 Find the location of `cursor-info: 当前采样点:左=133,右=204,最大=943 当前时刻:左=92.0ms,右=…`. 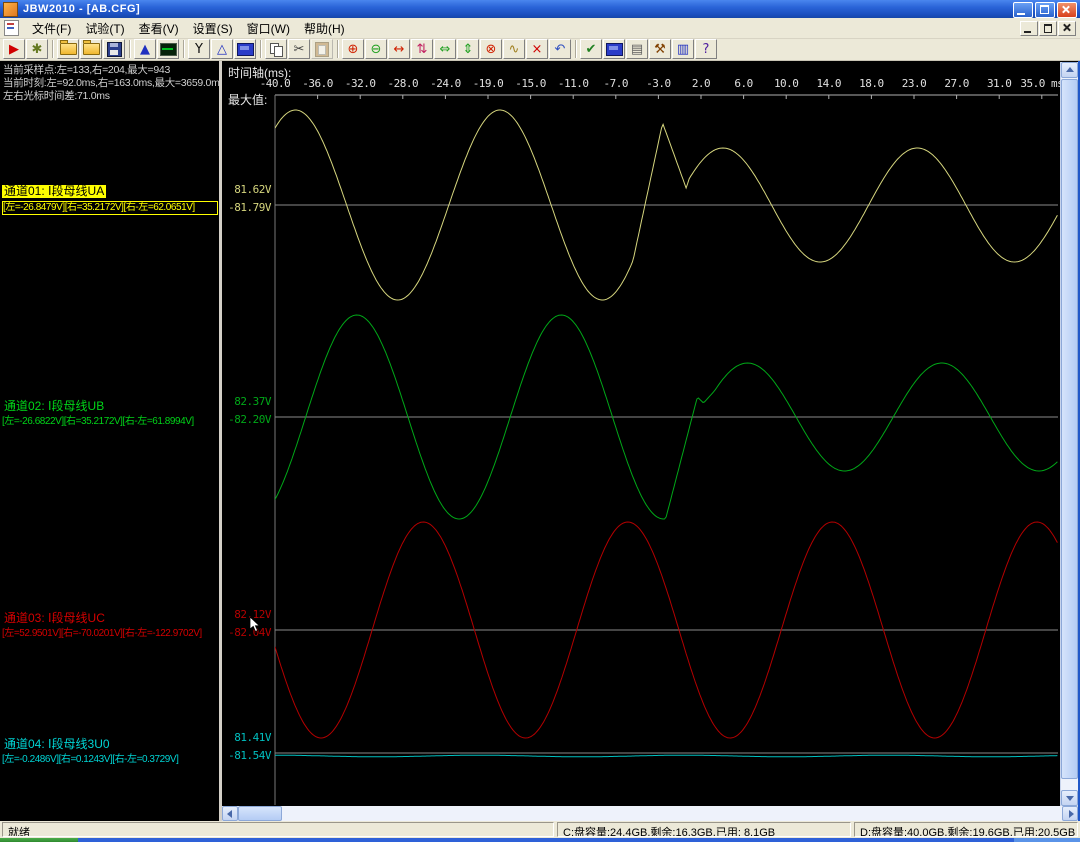

cursor-info: 当前采样点:左=133,右=204,最大=943 当前时刻:左=92.0ms,右=… is located at coordinates (111, 83).